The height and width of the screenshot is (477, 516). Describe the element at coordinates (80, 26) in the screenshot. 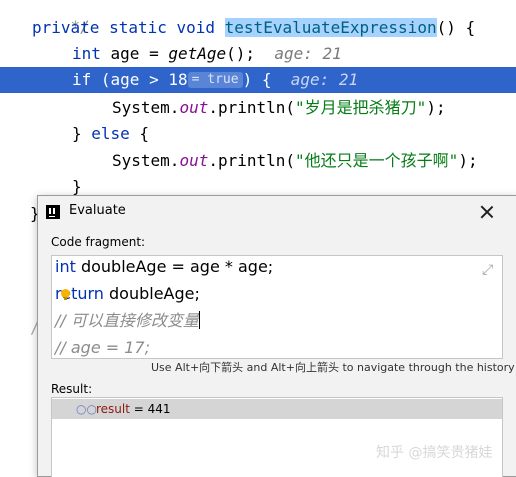

I see `comment-line: */` at that location.